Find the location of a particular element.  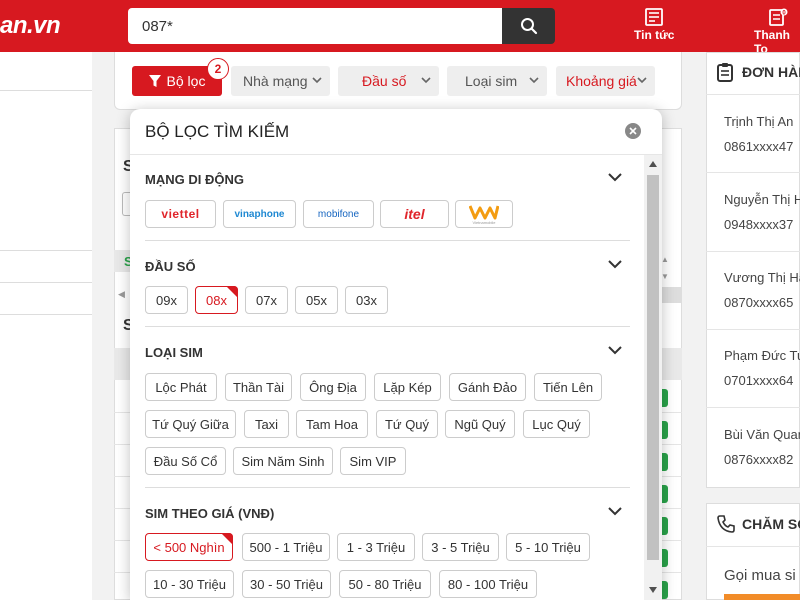

search-icon is located at coordinates (528, 26).